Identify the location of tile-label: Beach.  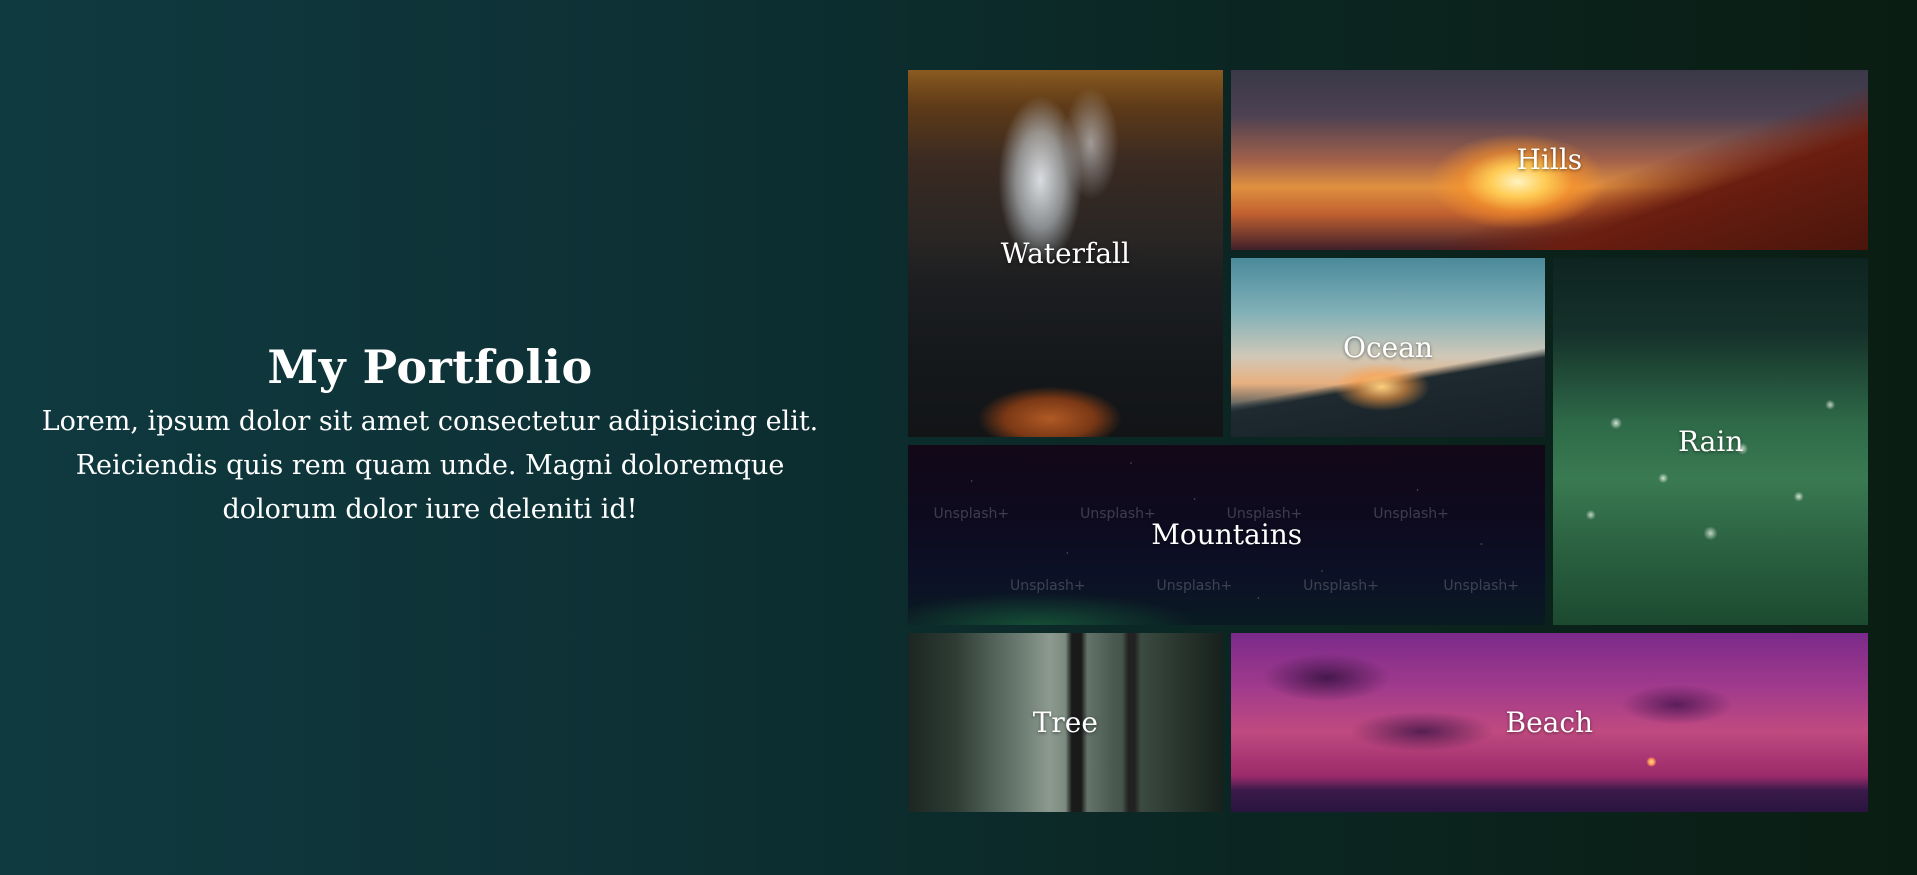
(1549, 722).